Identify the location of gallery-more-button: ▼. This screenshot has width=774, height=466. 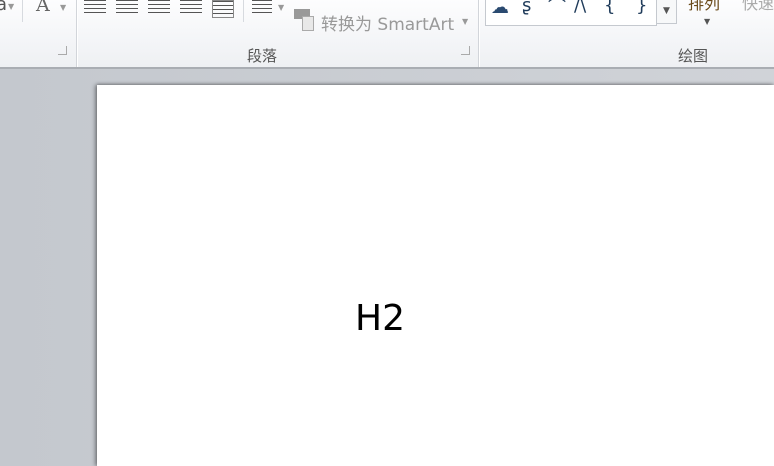
(666, 12).